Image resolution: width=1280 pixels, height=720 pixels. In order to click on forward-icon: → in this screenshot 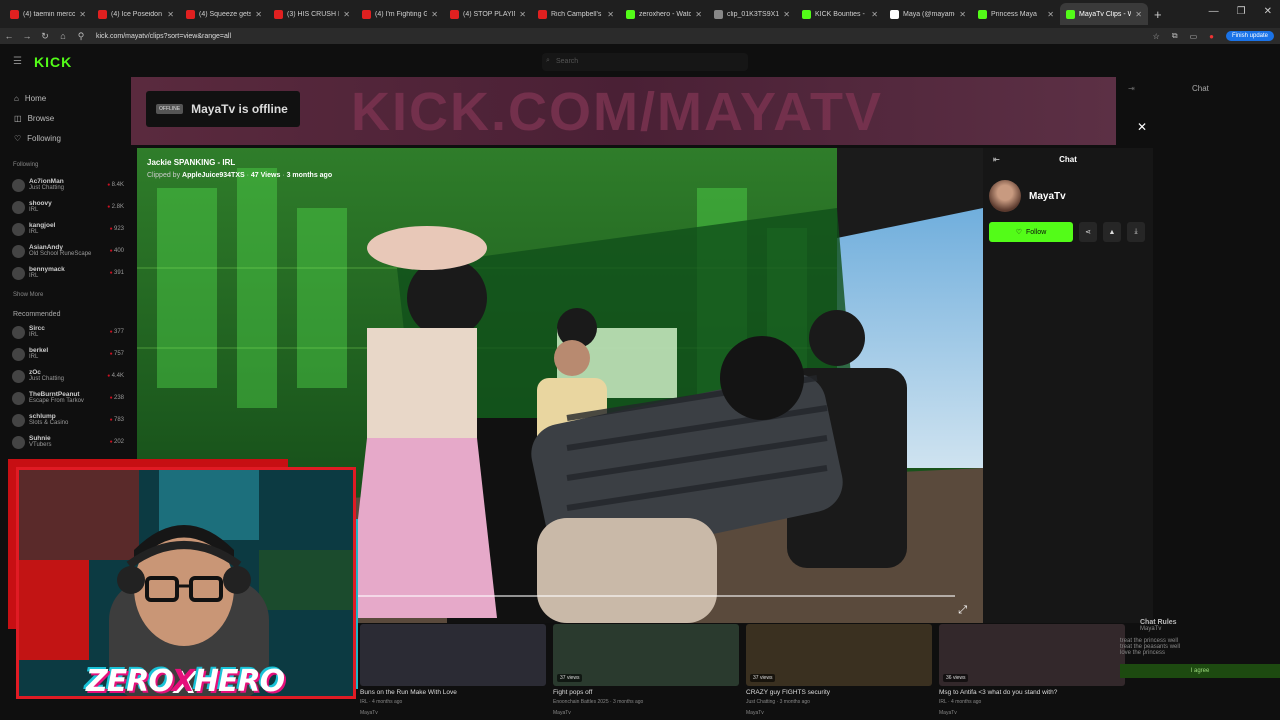, I will do `click(27, 36)`.